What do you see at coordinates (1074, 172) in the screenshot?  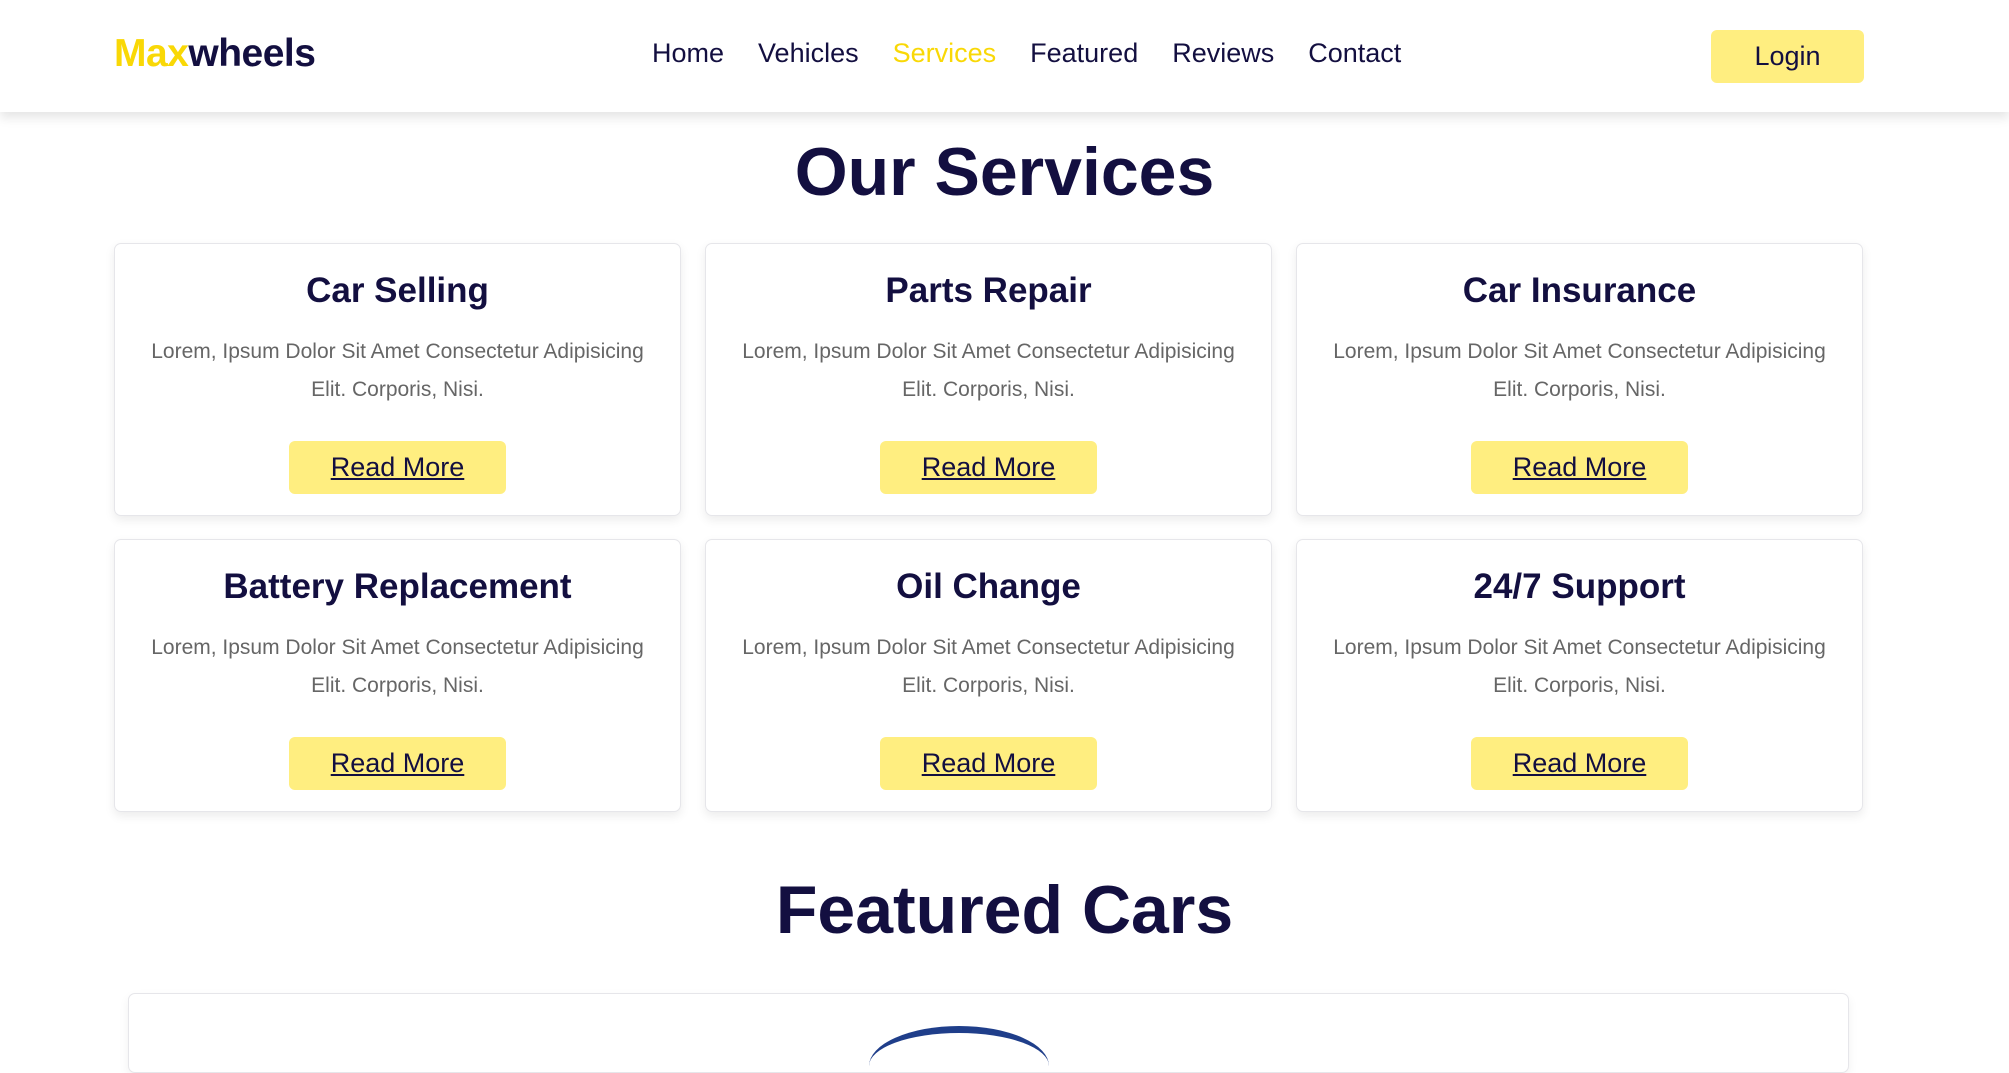 I see `services-heading-word2: Services` at bounding box center [1074, 172].